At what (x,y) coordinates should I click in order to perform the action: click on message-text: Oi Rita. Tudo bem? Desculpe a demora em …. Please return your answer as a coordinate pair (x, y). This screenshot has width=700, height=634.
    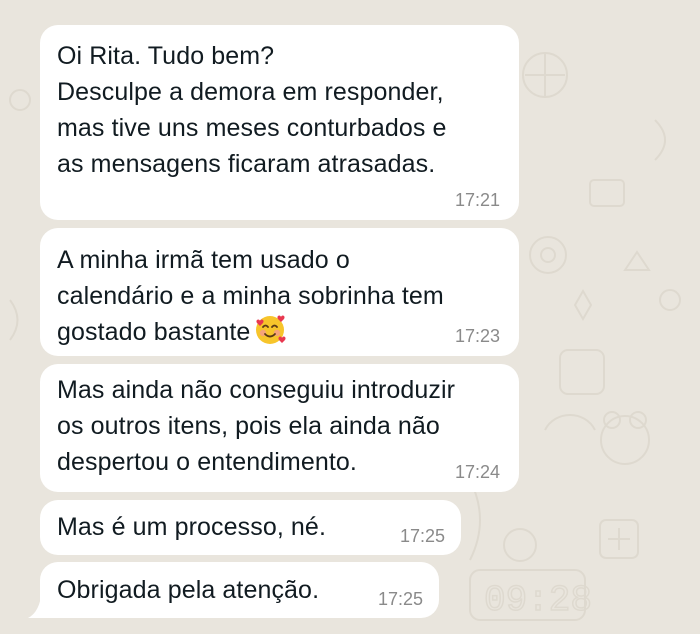
    Looking at the image, I should click on (252, 110).